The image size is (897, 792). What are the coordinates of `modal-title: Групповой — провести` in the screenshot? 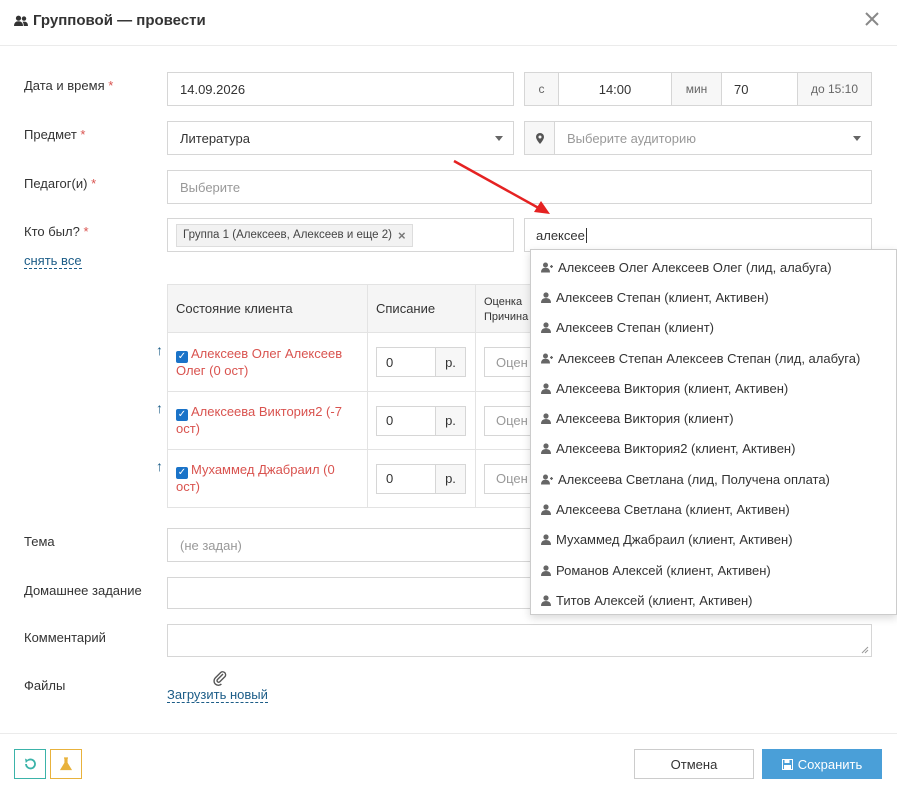 It's located at (110, 20).